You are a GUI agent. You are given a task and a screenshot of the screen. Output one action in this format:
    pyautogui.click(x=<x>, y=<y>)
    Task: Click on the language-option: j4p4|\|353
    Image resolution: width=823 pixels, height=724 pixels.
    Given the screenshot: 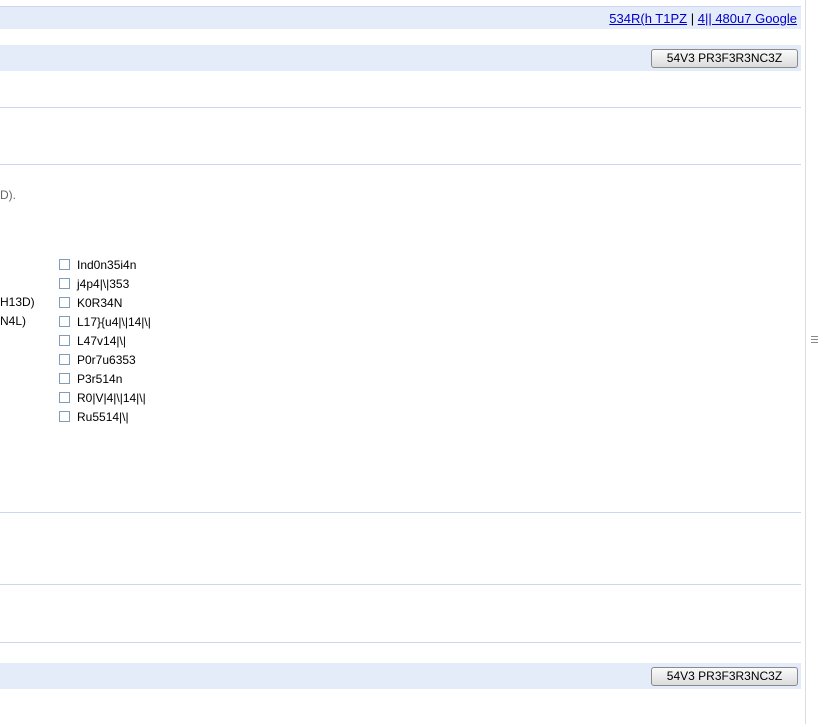 What is the action you would take?
    pyautogui.click(x=94, y=283)
    